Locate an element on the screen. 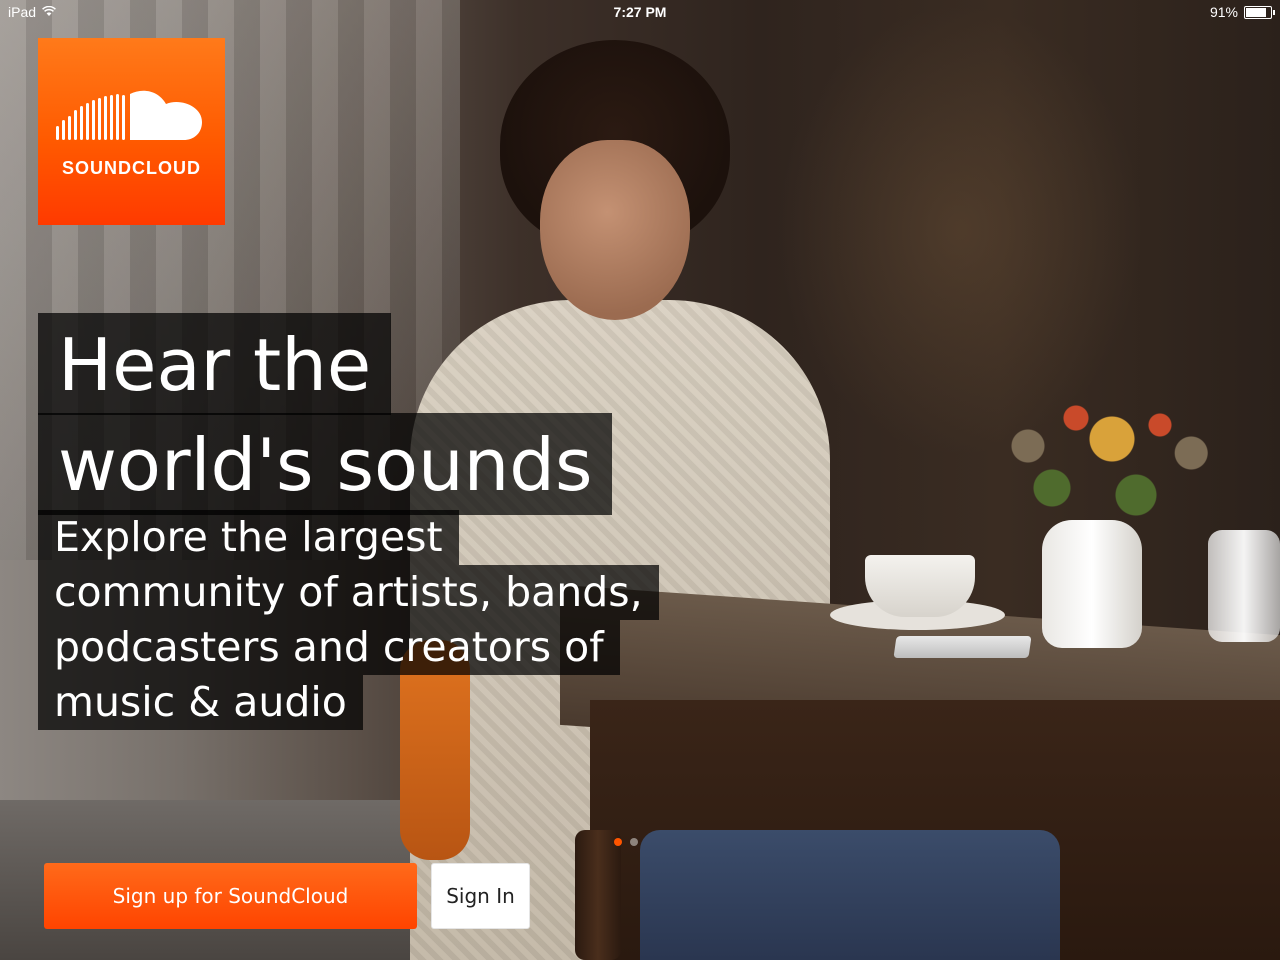 This screenshot has width=1280, height=960. coffee-cup is located at coordinates (920, 586).